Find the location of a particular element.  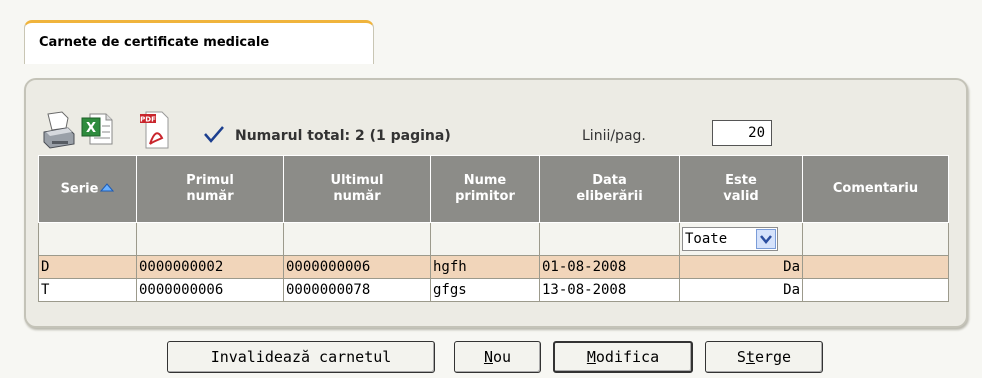

modify-button: Modifica is located at coordinates (623, 357).